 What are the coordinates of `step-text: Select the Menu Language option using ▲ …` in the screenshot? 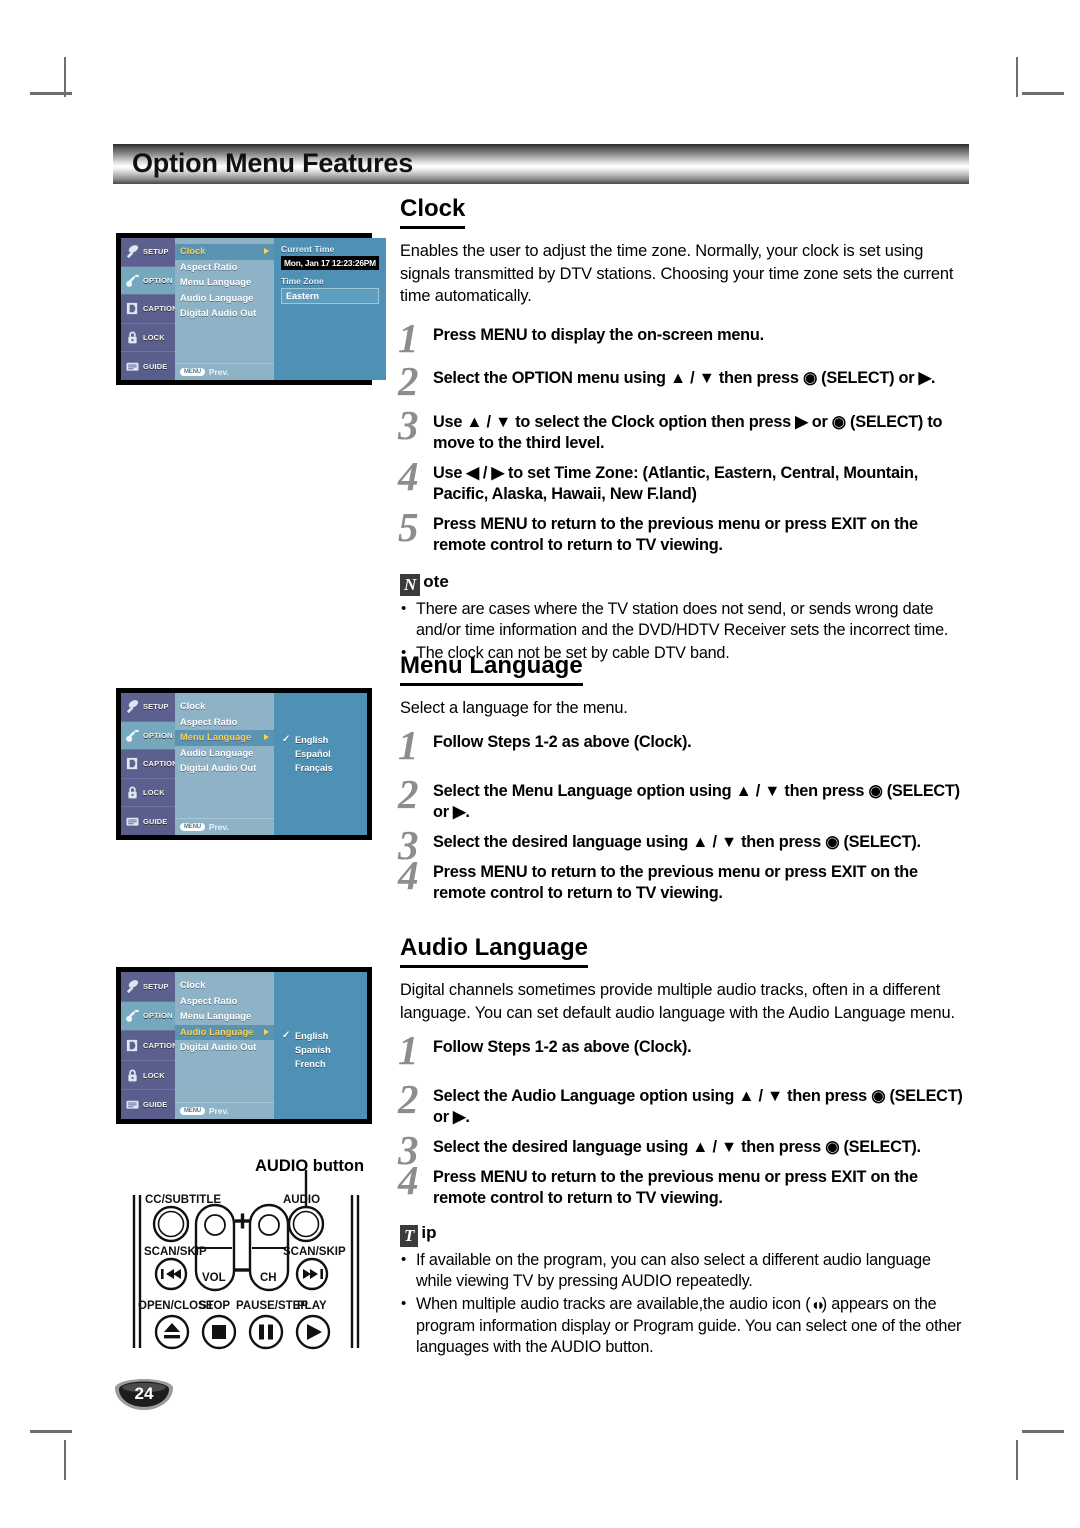 It's located at (696, 801).